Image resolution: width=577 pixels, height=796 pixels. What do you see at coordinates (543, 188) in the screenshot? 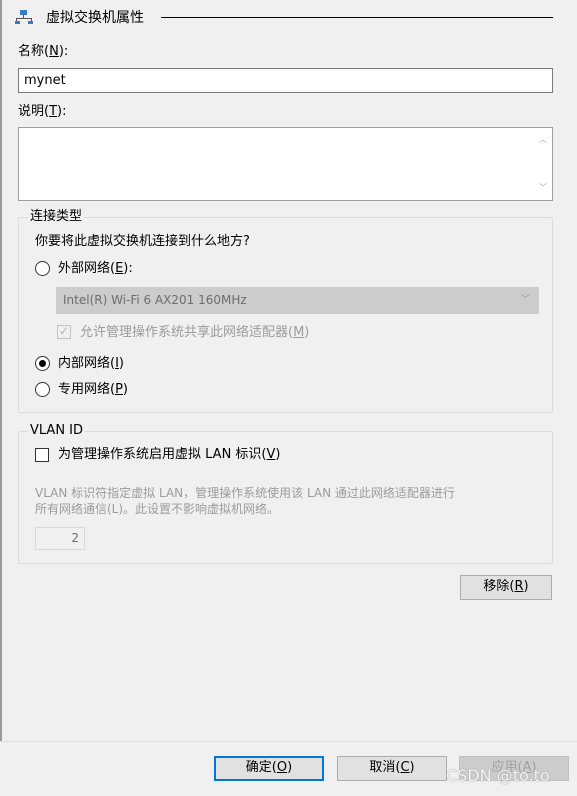
I see `scroll-down-icon: ﹀` at bounding box center [543, 188].